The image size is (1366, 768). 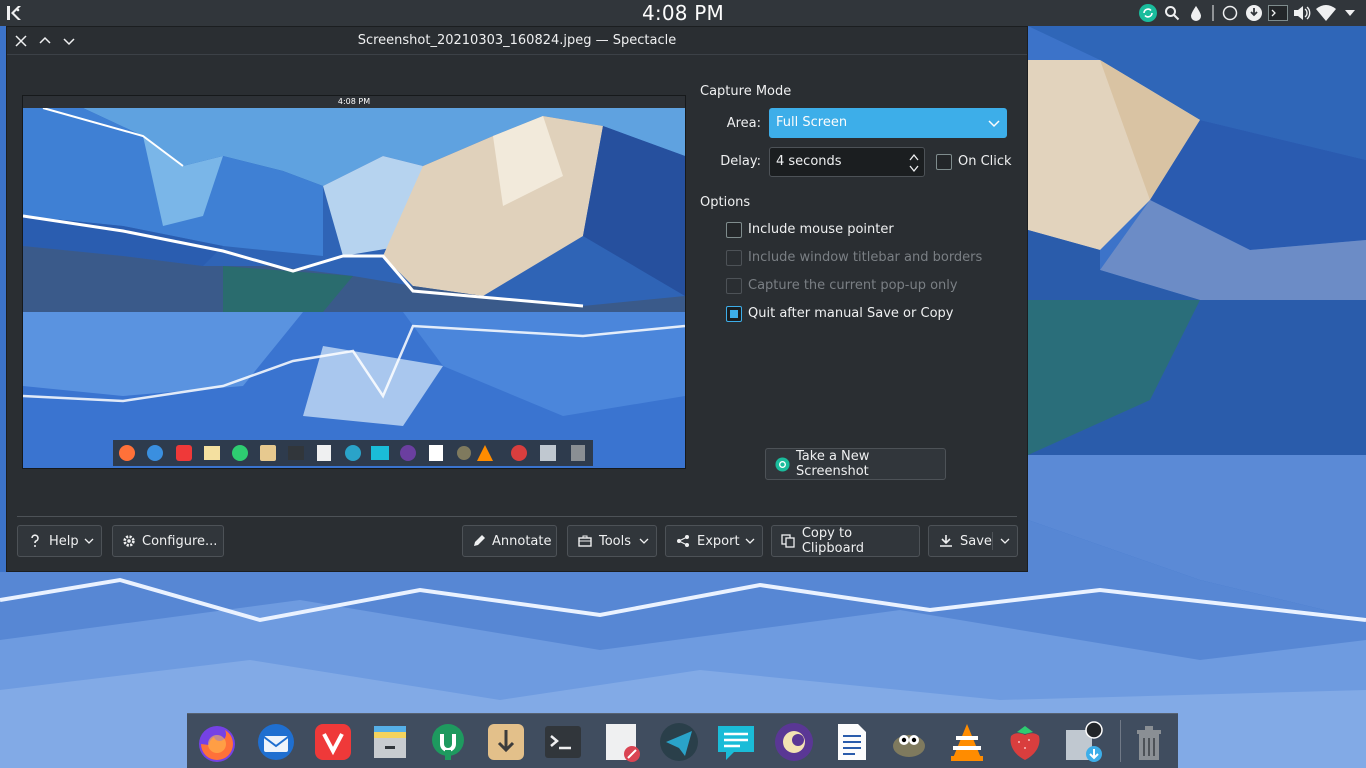 I want to click on preview-topbar: 4:08 PM, so click(x=354, y=102).